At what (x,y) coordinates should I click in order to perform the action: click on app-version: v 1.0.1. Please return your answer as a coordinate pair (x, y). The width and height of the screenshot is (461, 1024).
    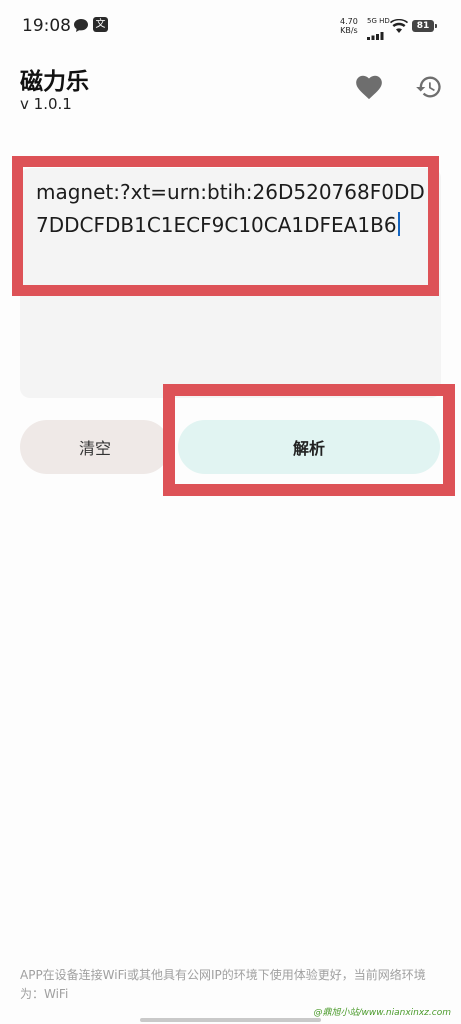
    Looking at the image, I should click on (46, 104).